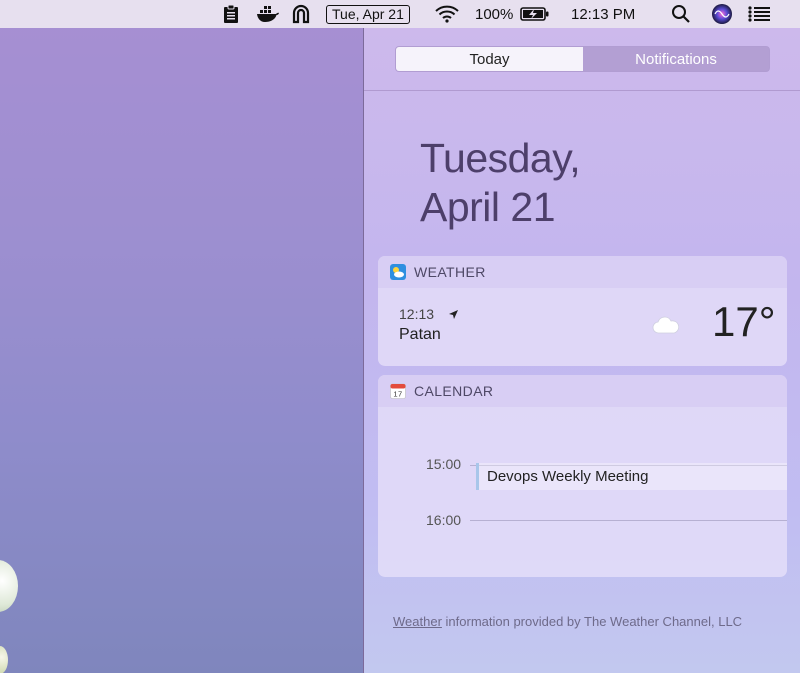 The width and height of the screenshot is (800, 673). I want to click on battery-percent: 100%, so click(494, 14).